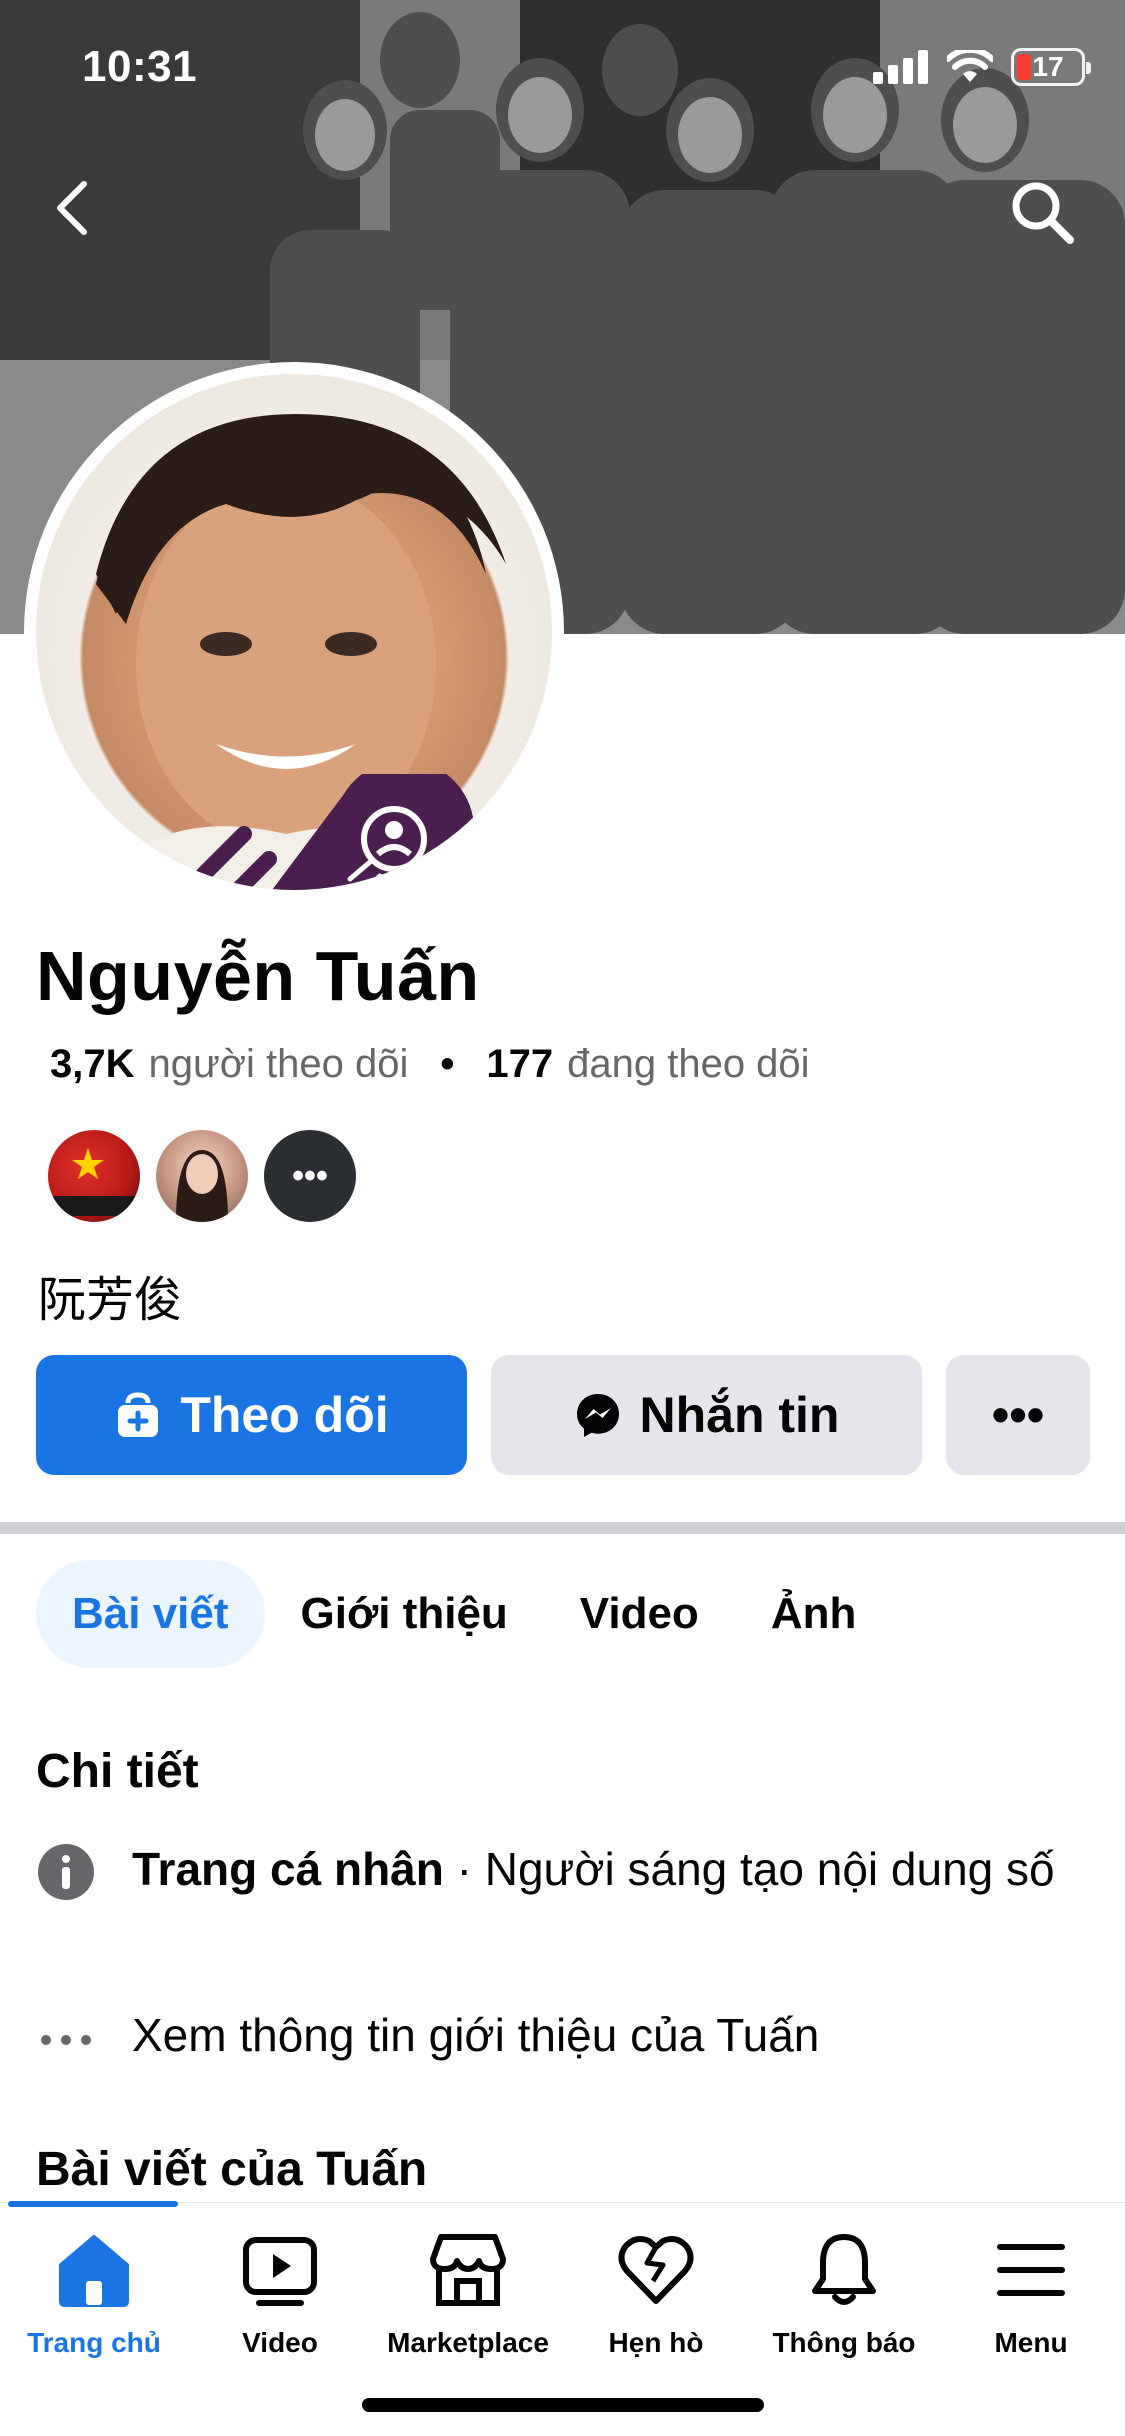 Image resolution: width=1125 pixels, height=2436 pixels. Describe the element at coordinates (519, 1064) in the screenshot. I see `following-count: 177` at that location.